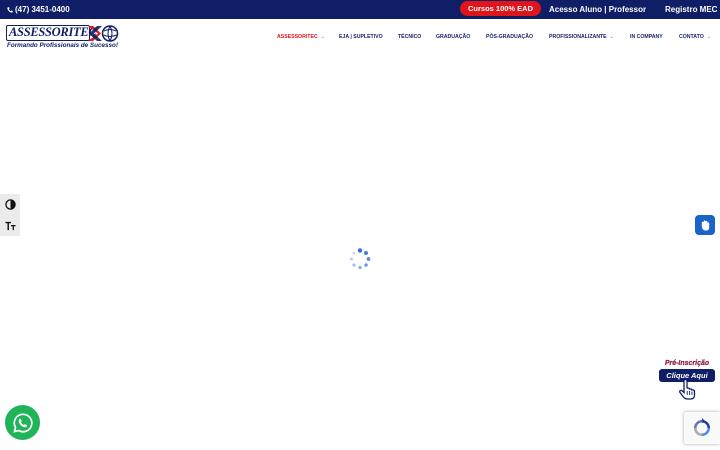  I want to click on nav-item-label: GRADUAÇÃO, so click(453, 37).